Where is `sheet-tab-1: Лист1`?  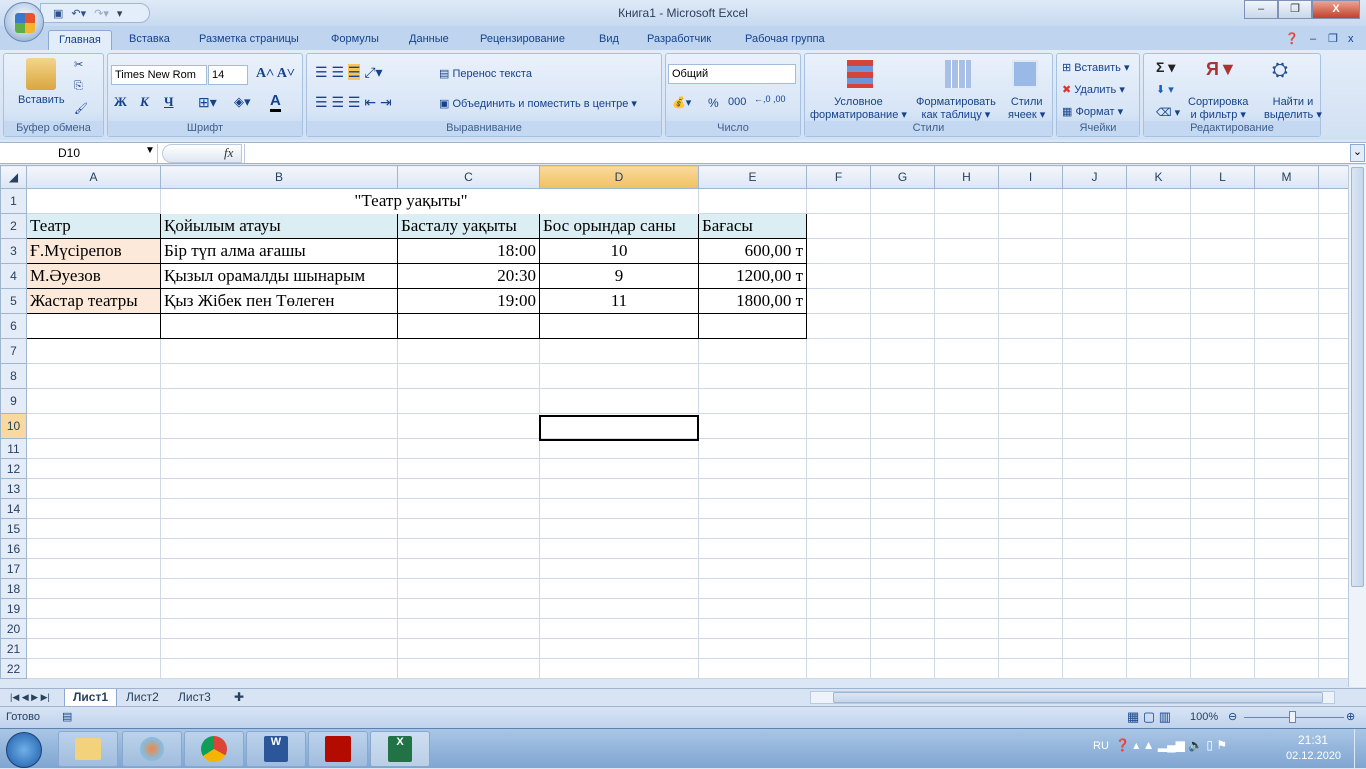
sheet-tab-1: Лист1 is located at coordinates (91, 698).